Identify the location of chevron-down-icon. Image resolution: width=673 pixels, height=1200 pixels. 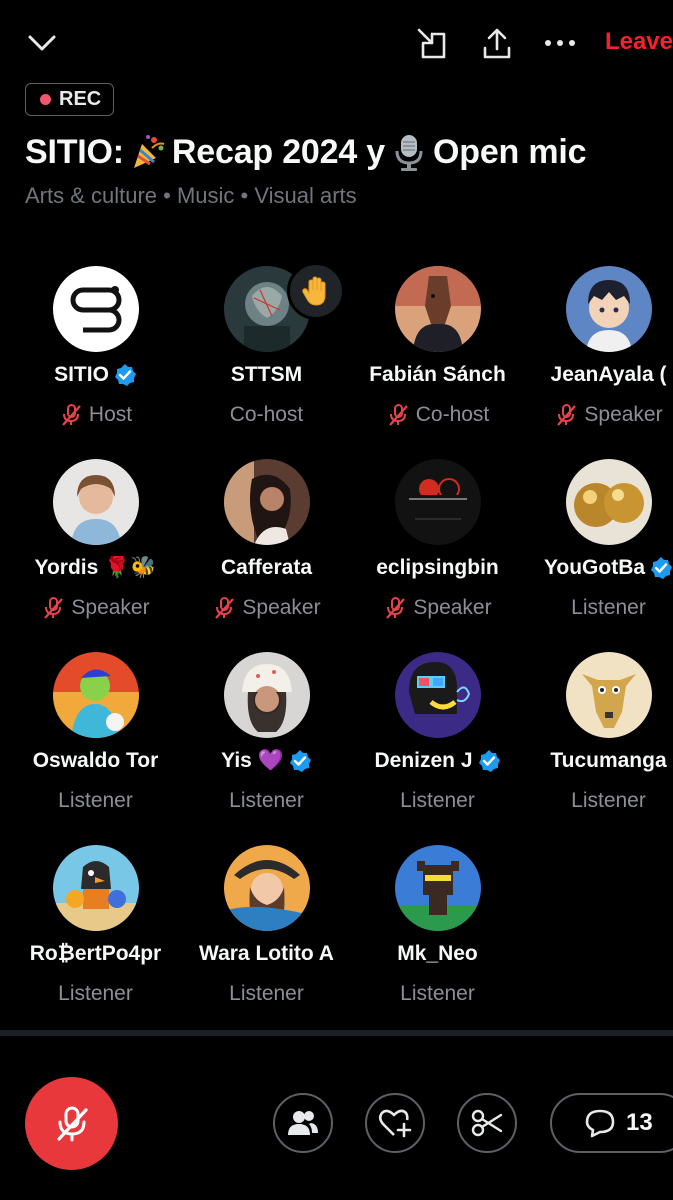
(42, 43).